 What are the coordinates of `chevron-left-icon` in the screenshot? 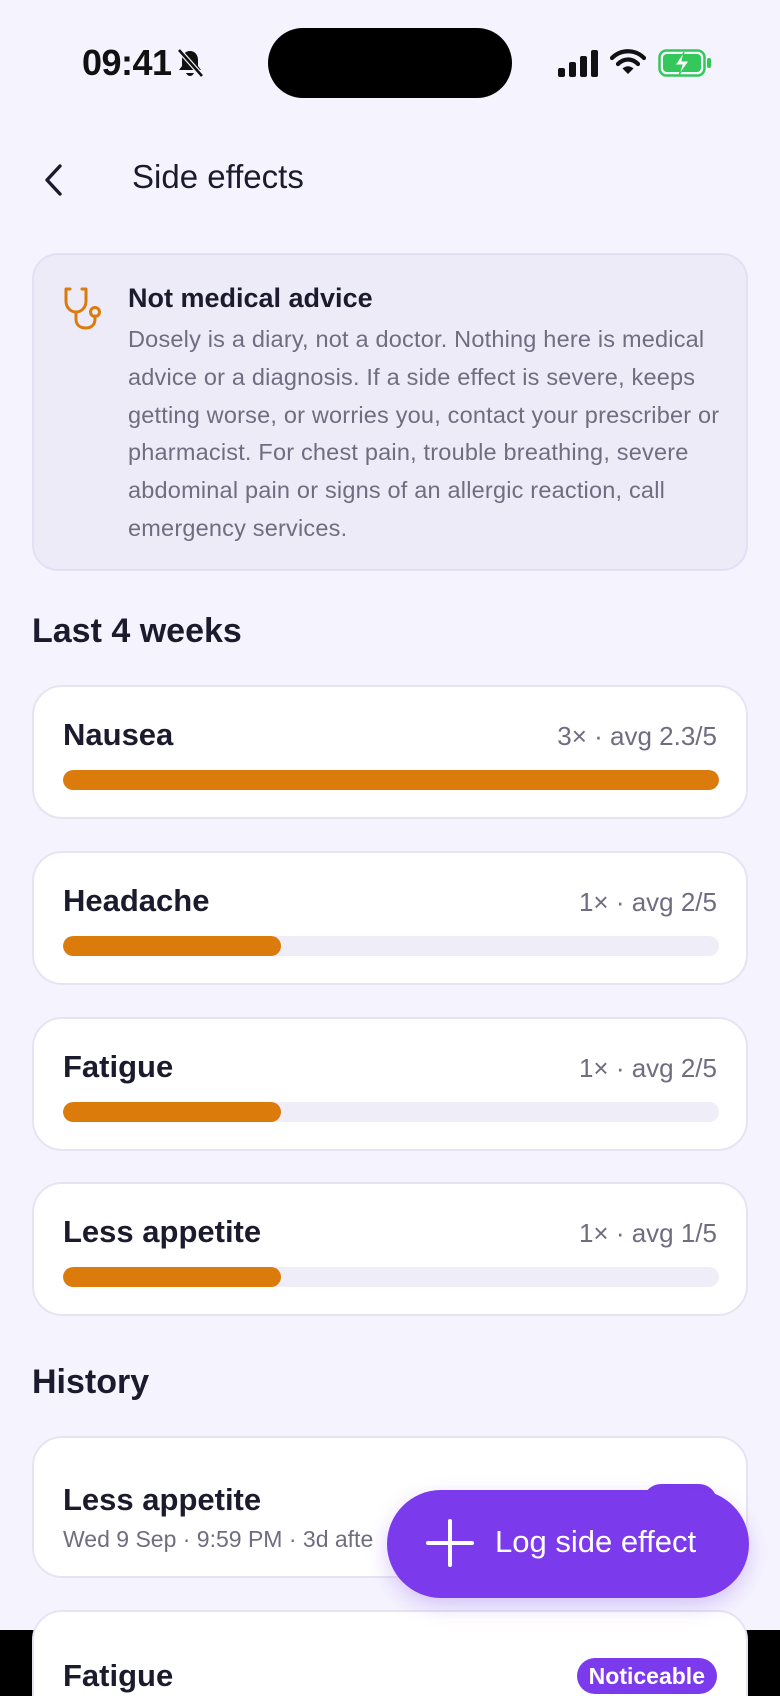 It's located at (53, 180).